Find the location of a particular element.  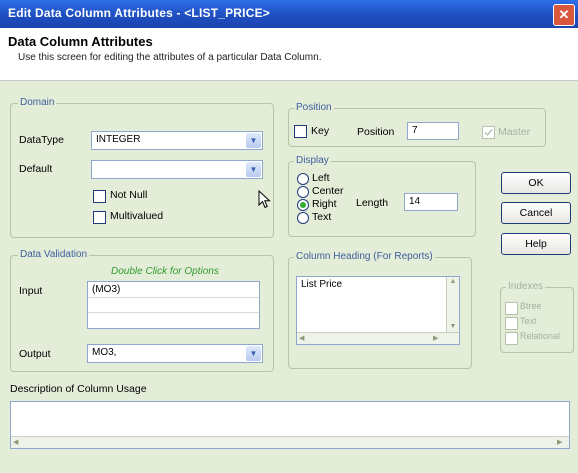

output-label: Output is located at coordinates (35, 354).